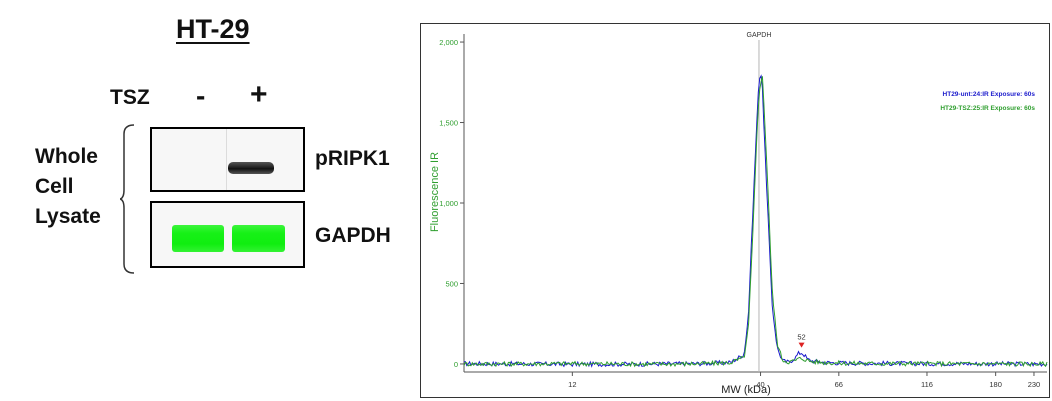 This screenshot has height=401, width=1052. I want to click on annotation-marker, so click(801, 345).